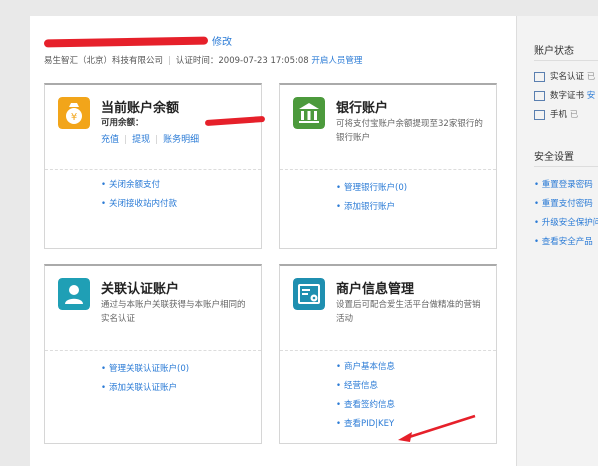 This screenshot has width=598, height=466. I want to click on status-phone: 手机 已, so click(556, 114).